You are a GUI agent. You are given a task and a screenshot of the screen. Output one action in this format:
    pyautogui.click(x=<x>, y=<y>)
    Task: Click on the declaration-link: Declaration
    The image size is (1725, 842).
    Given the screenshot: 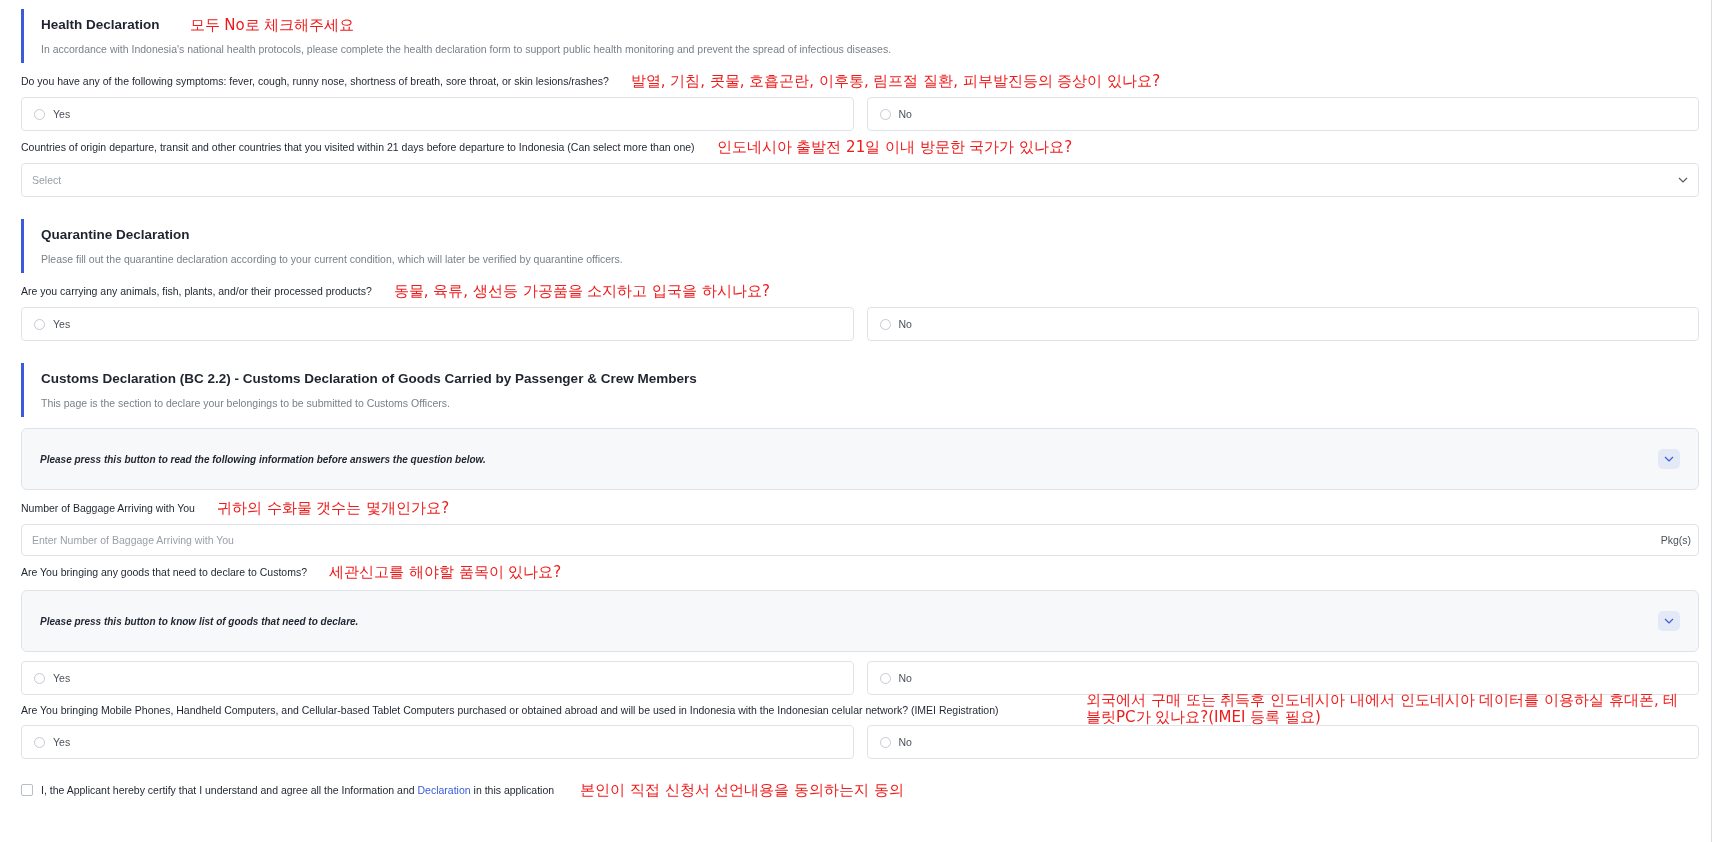 What is the action you would take?
    pyautogui.click(x=444, y=790)
    